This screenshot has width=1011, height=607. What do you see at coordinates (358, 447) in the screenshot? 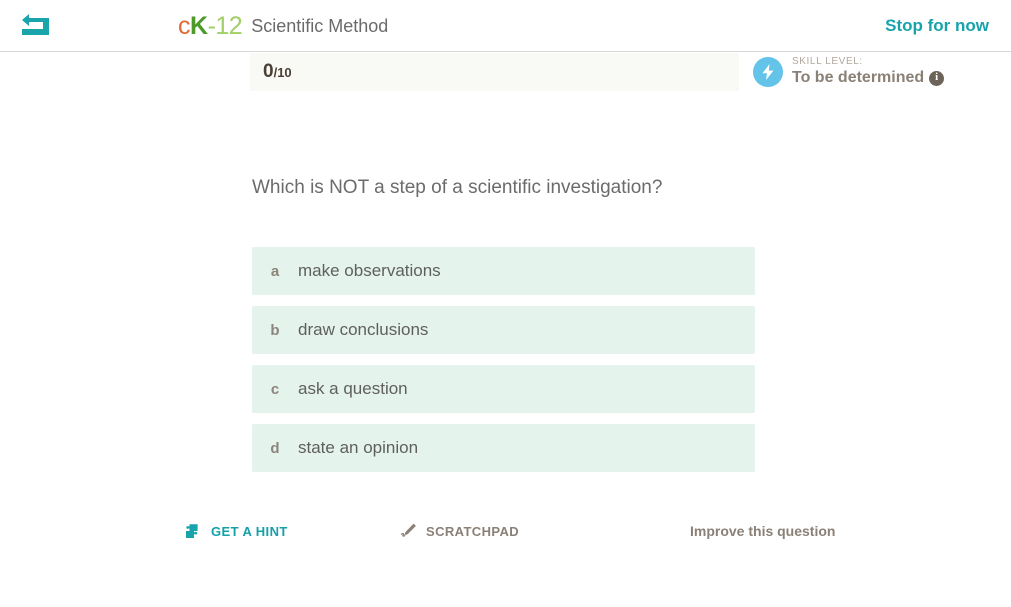
I see `choice-text: state an opinion` at bounding box center [358, 447].